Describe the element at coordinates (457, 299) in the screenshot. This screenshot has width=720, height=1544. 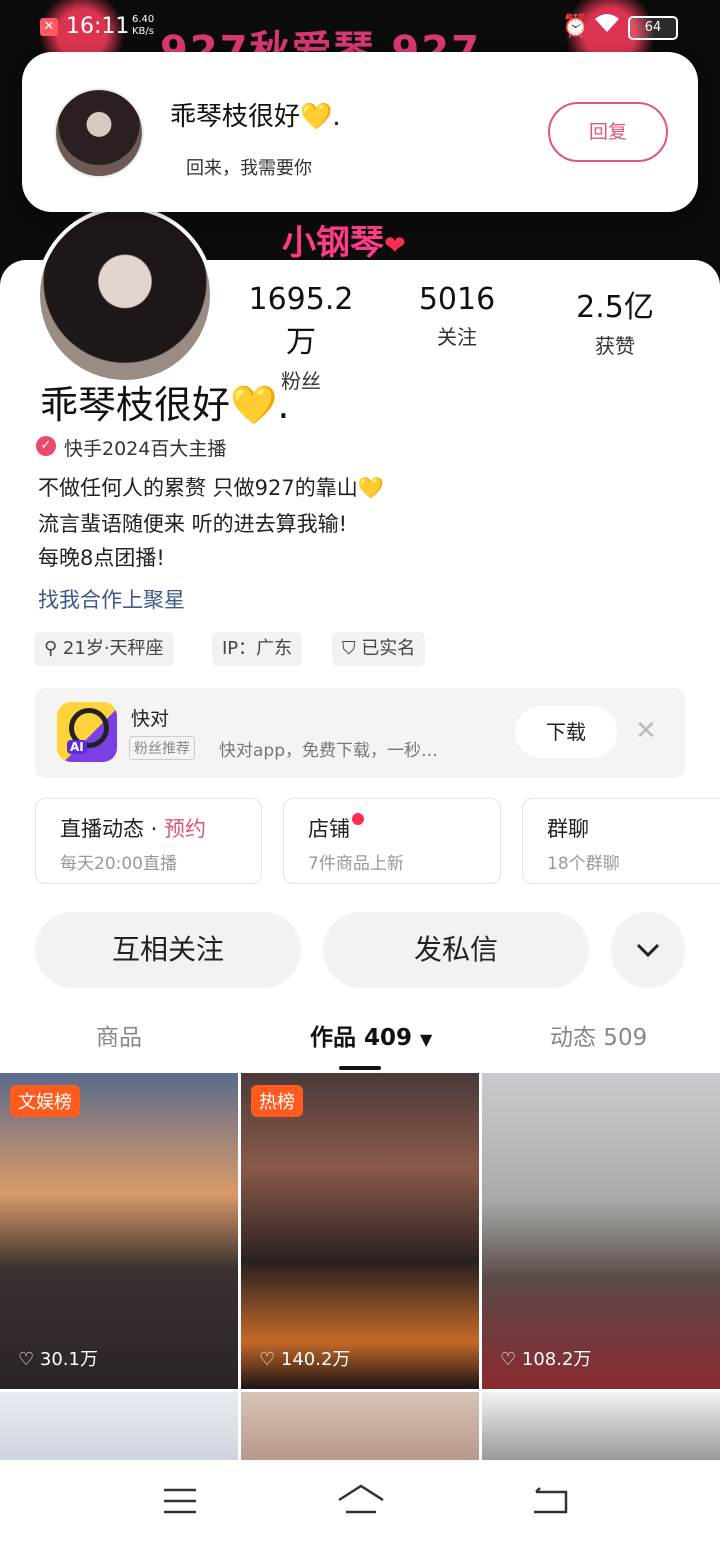
I see `stat-value: 5016` at that location.